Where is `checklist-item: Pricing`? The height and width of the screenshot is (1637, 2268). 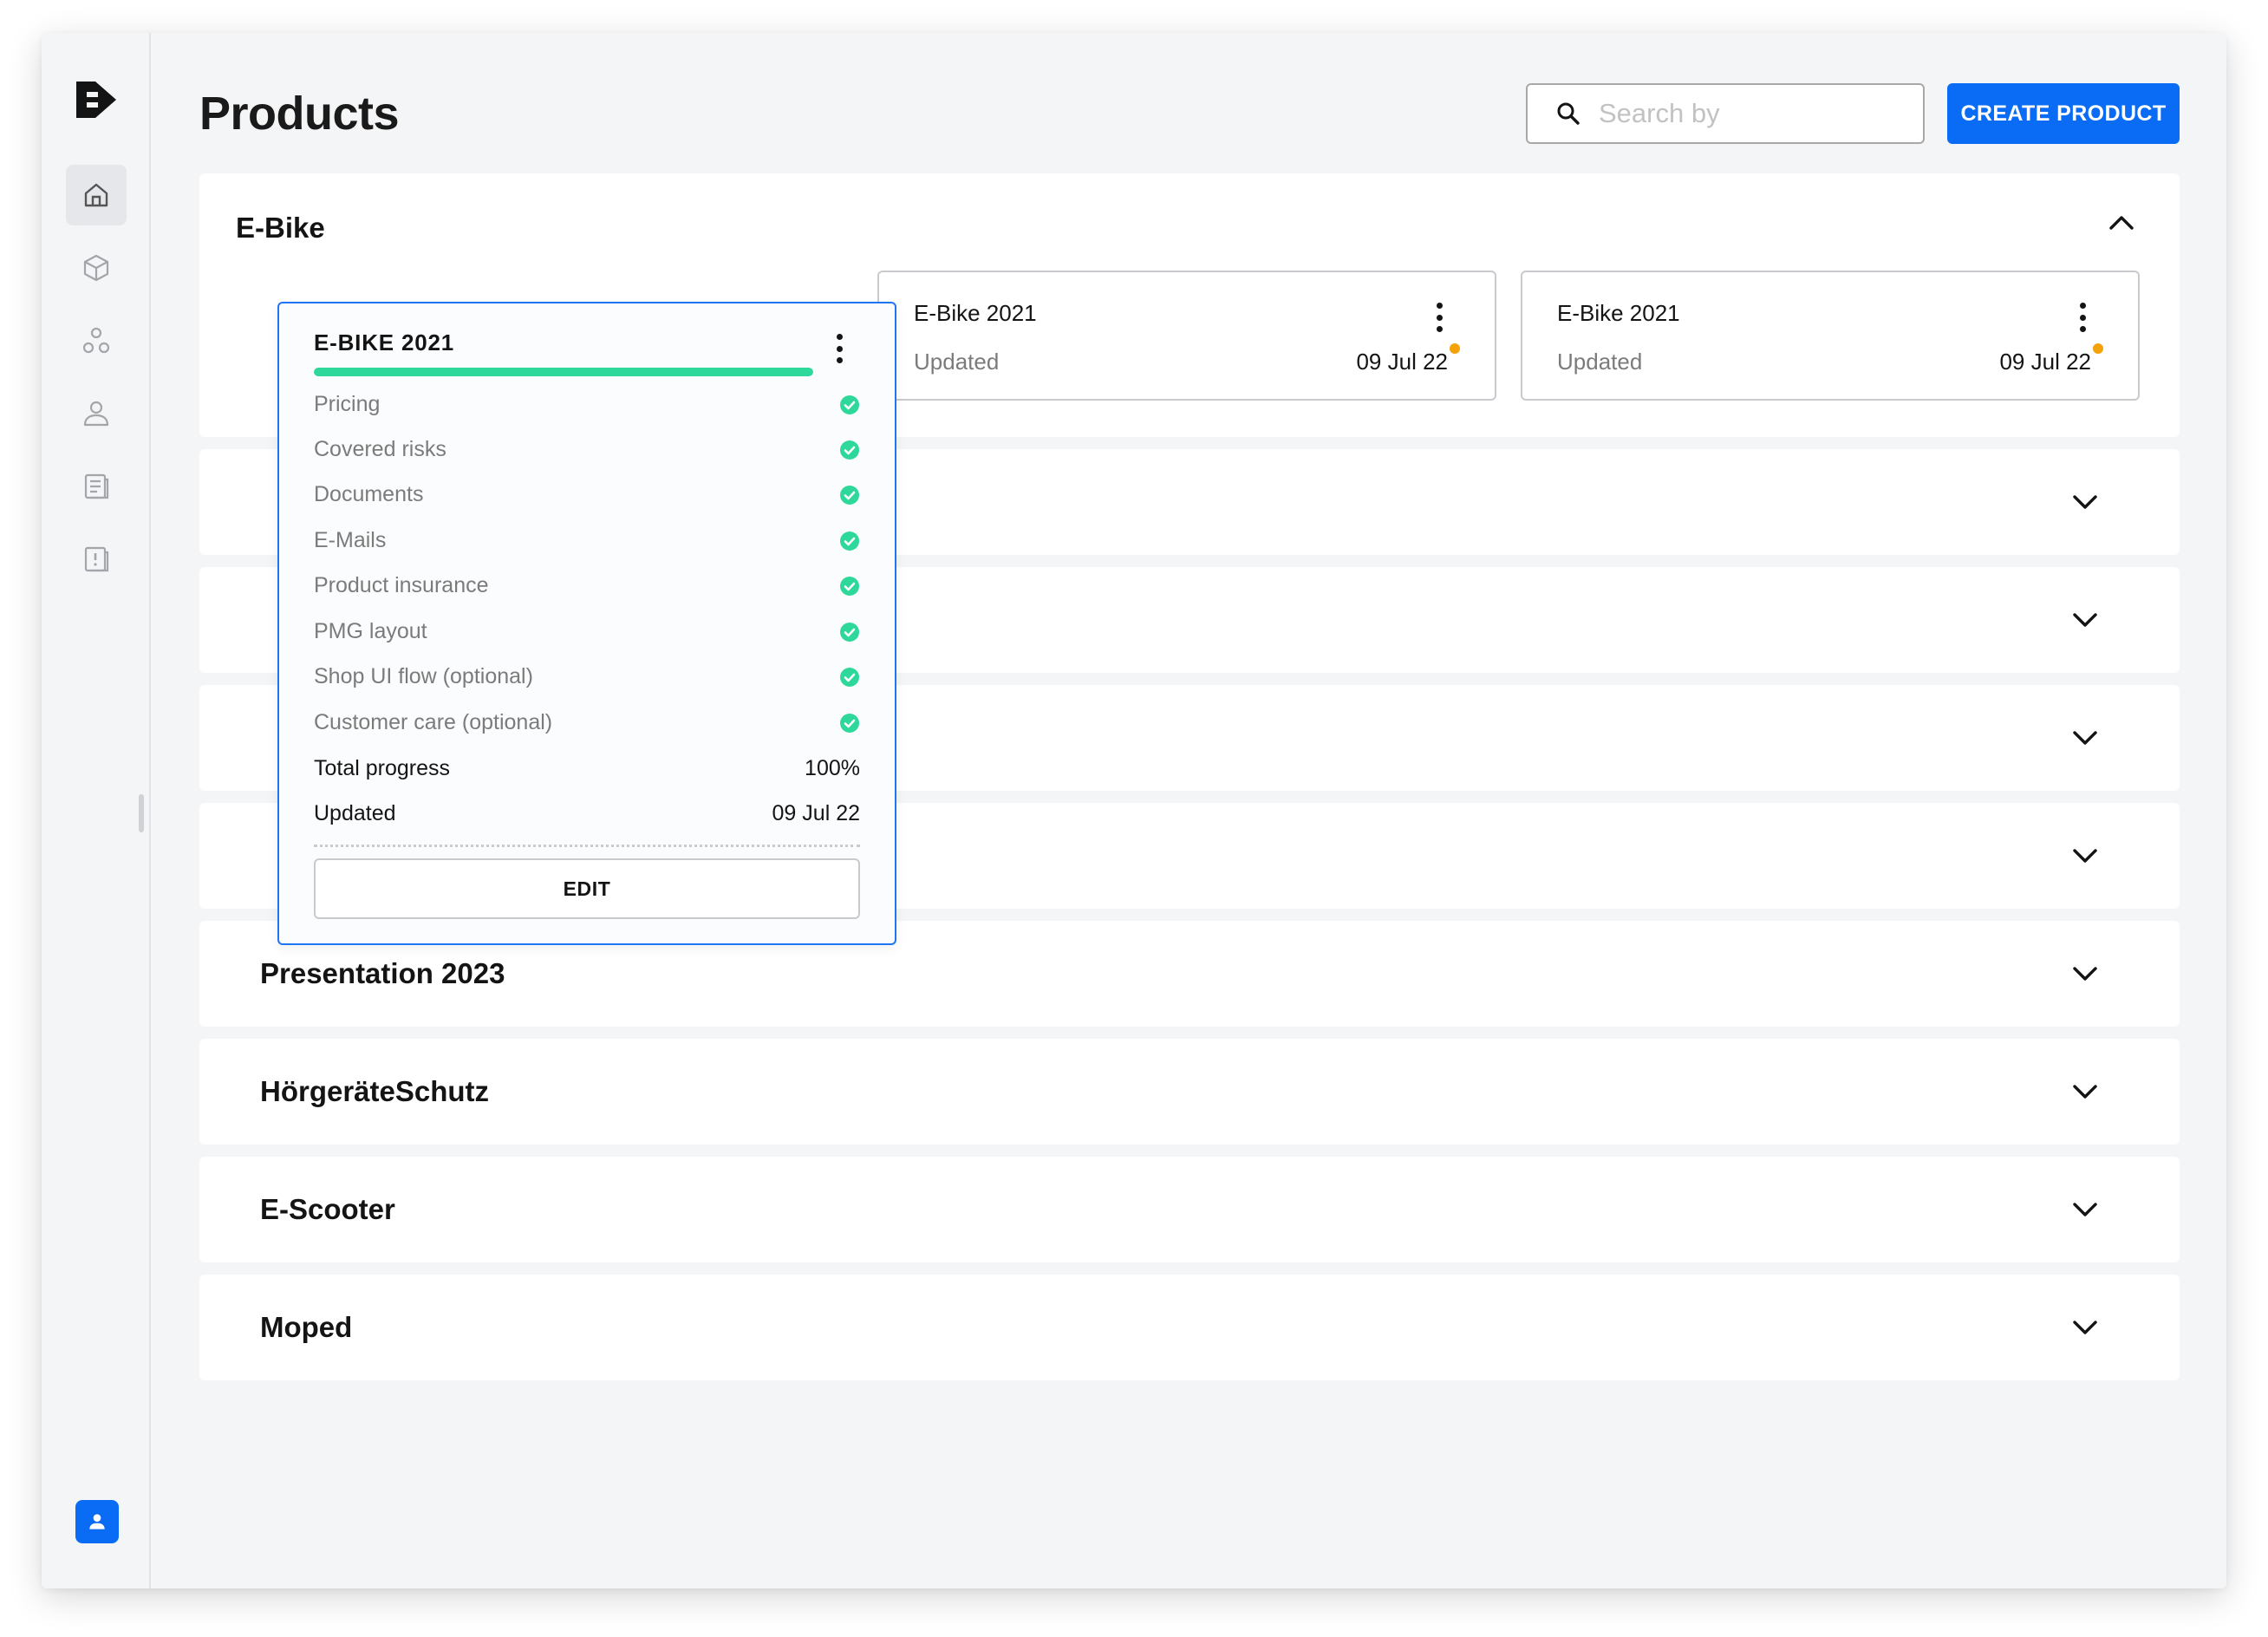
checklist-item: Pricing is located at coordinates (587, 405).